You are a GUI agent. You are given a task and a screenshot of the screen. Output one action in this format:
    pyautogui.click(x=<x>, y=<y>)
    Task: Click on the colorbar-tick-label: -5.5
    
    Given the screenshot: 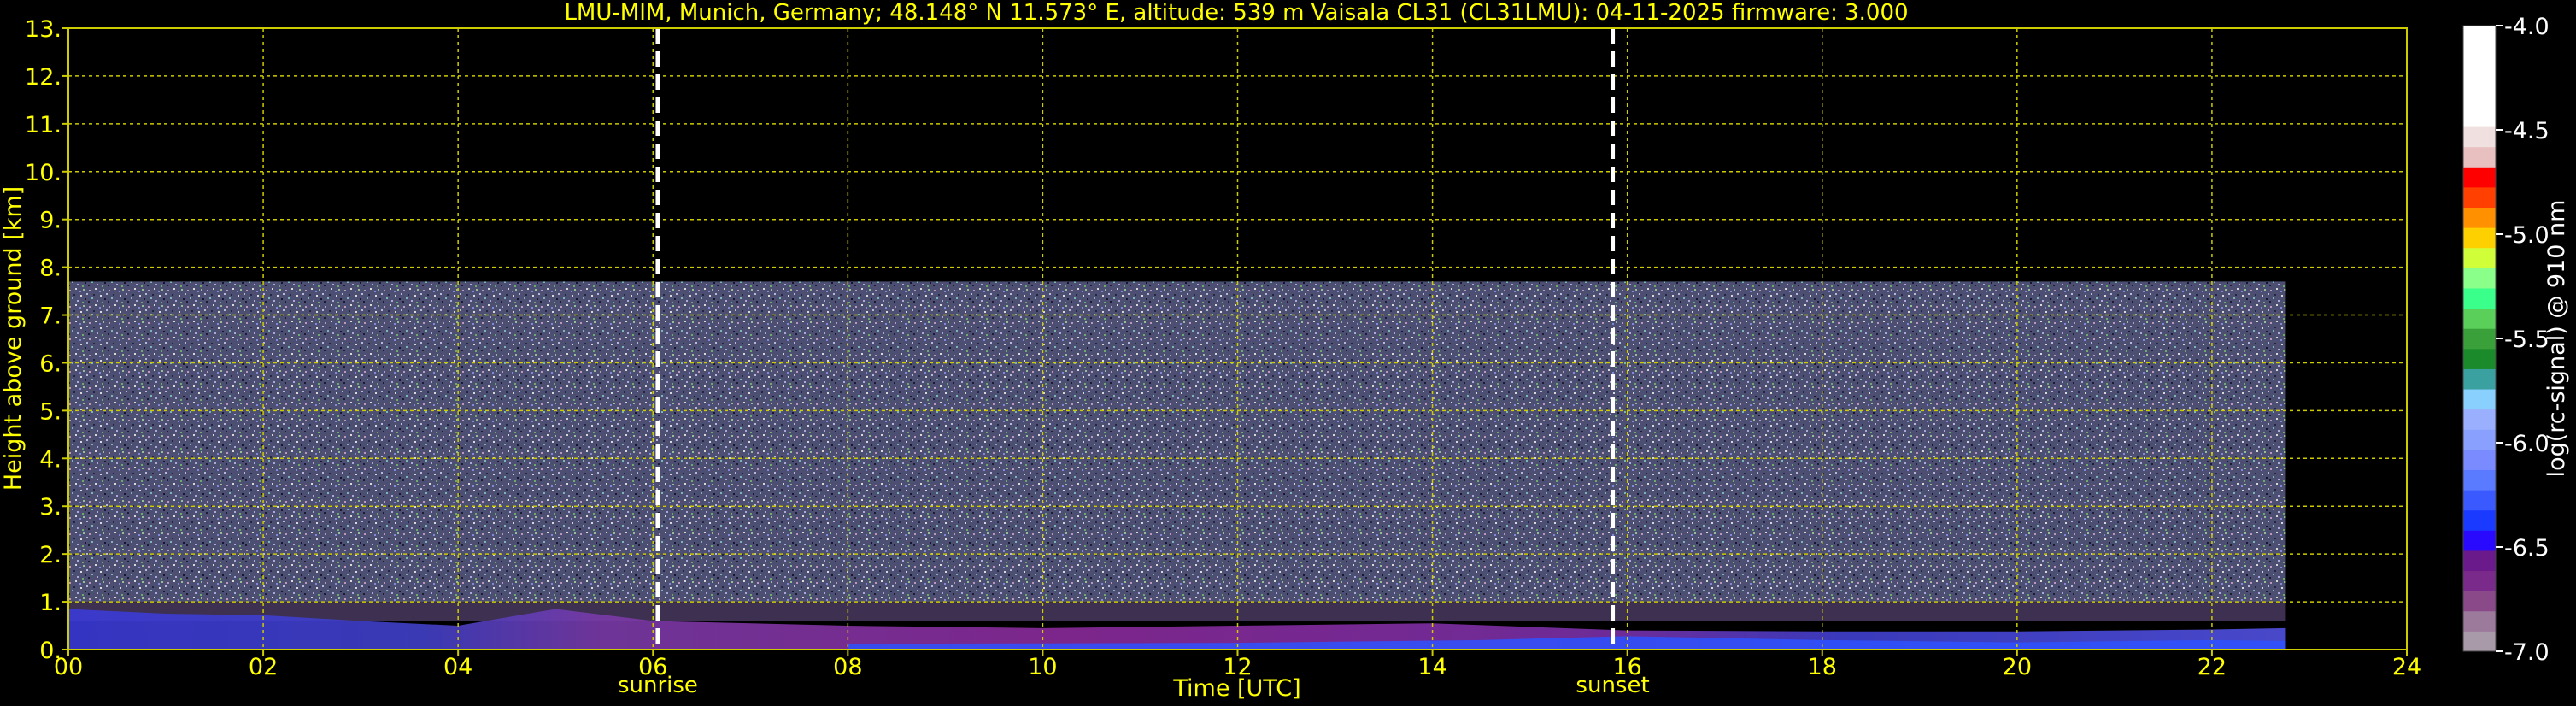 What is the action you would take?
    pyautogui.click(x=2527, y=340)
    